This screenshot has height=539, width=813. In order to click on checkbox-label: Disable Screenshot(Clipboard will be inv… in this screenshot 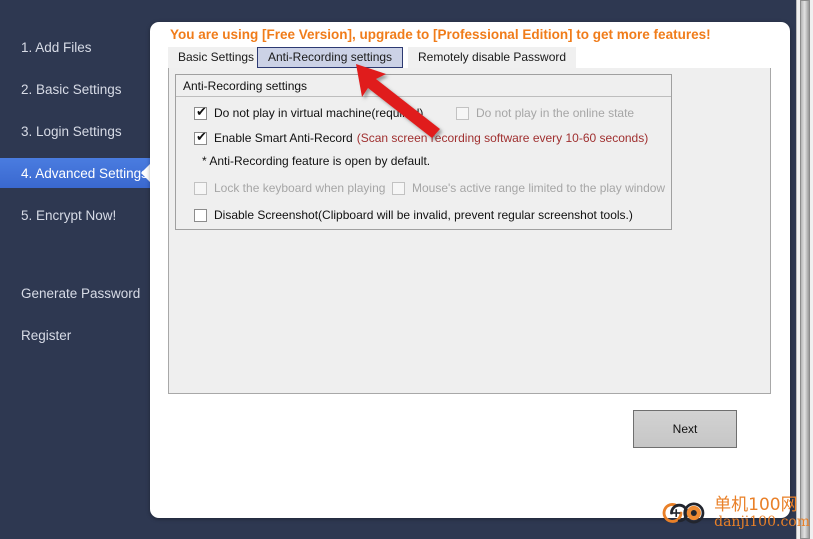, I will do `click(423, 215)`.